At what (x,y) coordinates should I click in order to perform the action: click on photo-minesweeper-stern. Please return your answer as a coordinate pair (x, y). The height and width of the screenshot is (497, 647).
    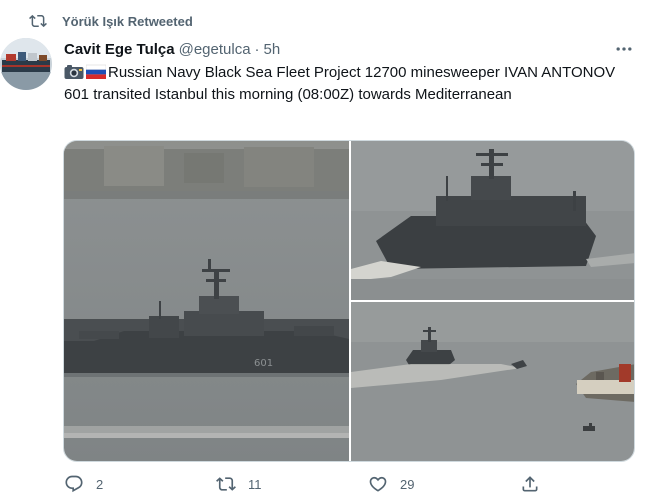
    Looking at the image, I should click on (492, 220).